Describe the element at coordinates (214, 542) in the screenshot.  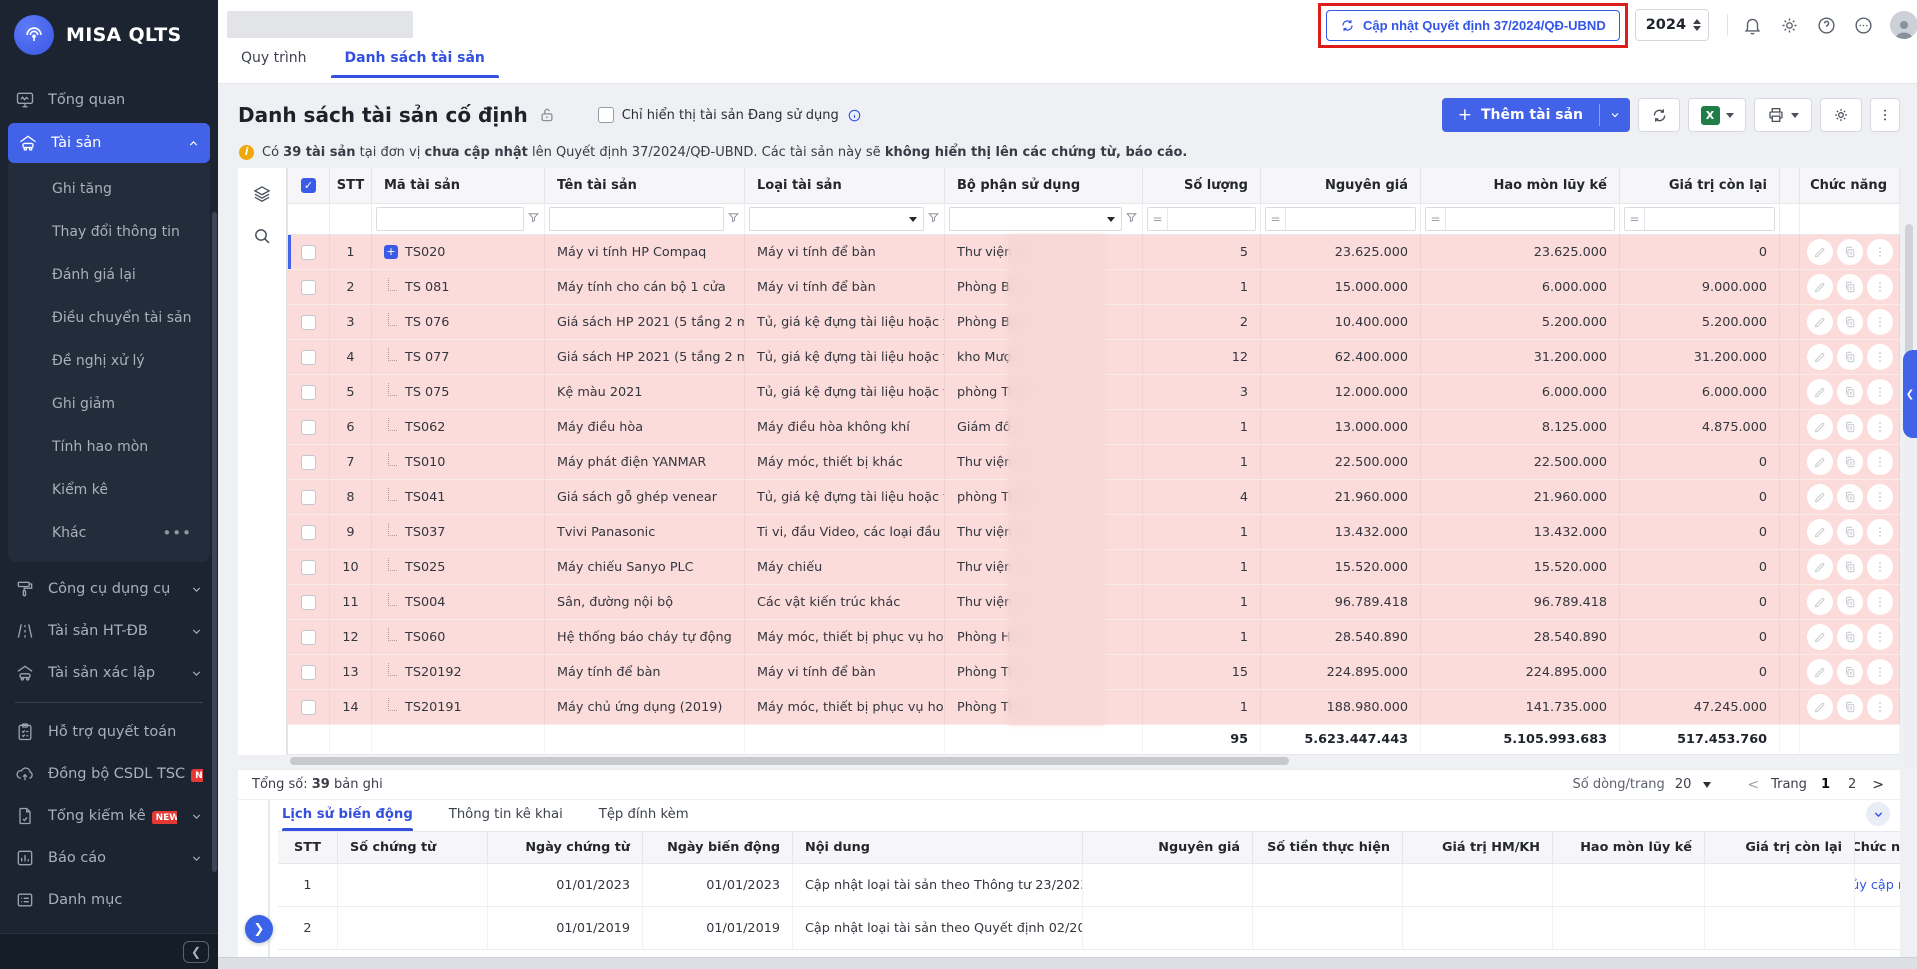
I see `sidebar-scrollbar` at that location.